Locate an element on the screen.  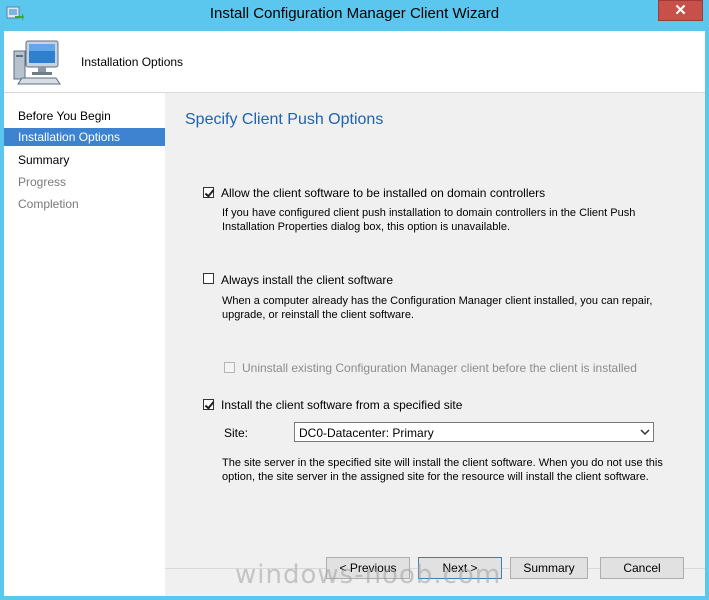
nav-item-before-you-begin: Before You Begin is located at coordinates (84, 116).